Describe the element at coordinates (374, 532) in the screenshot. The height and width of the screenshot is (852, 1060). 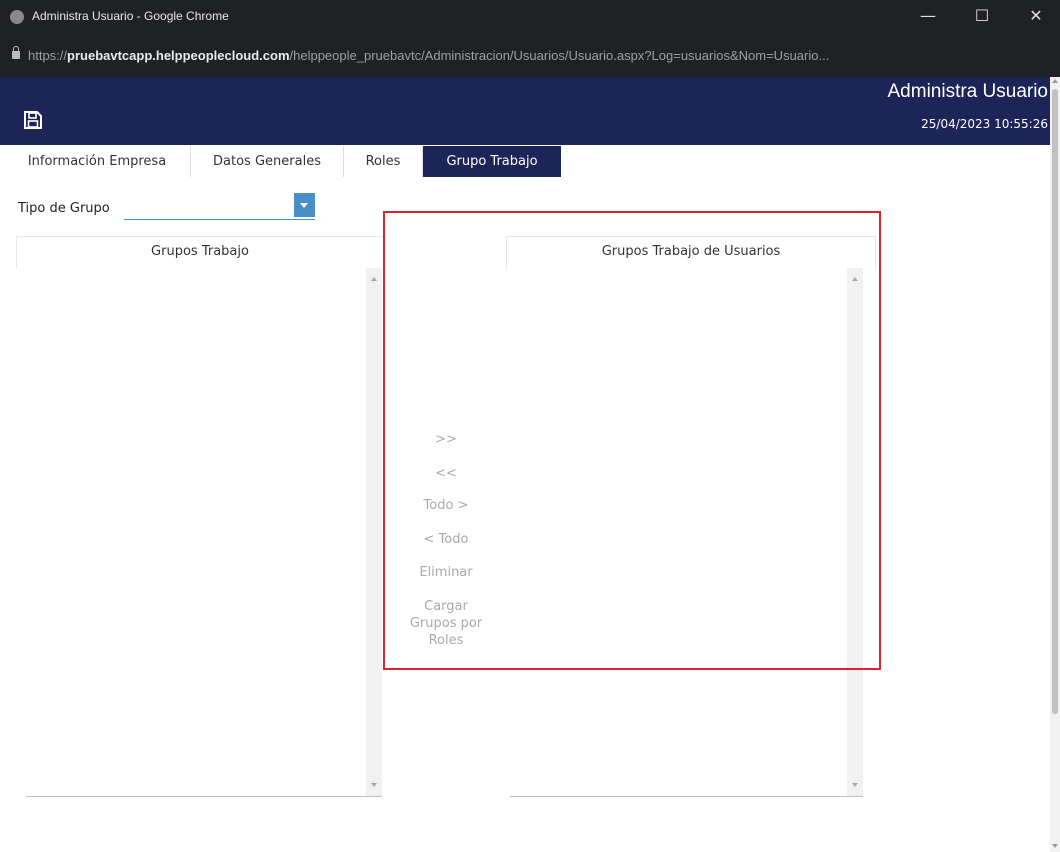
I see `left-list-scrollbar` at that location.